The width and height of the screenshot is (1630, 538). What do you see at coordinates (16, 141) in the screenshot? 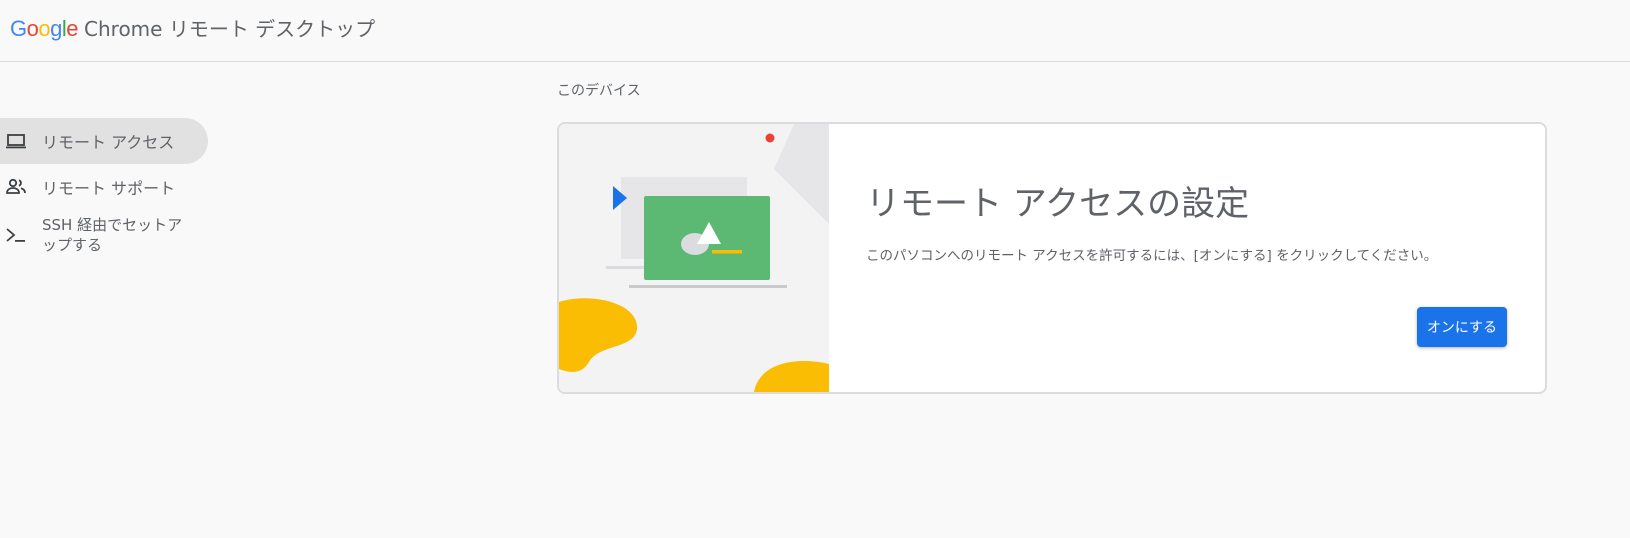
I see `laptop-icon` at bounding box center [16, 141].